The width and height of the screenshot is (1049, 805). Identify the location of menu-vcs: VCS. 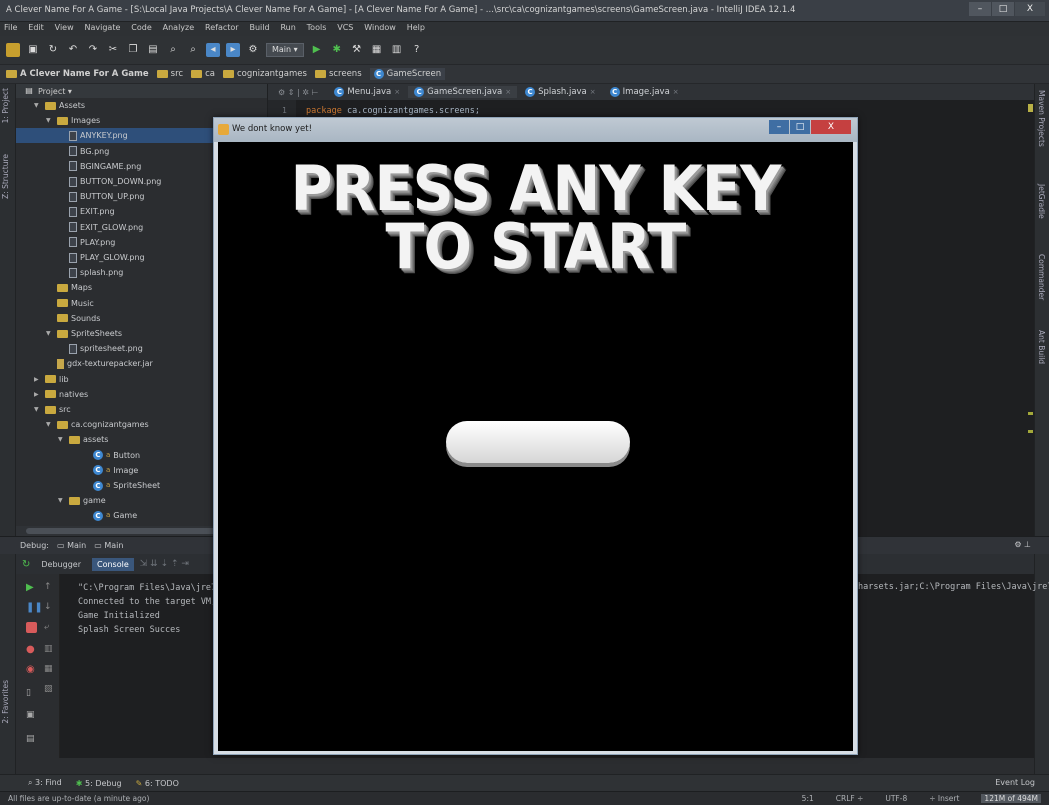
(345, 27).